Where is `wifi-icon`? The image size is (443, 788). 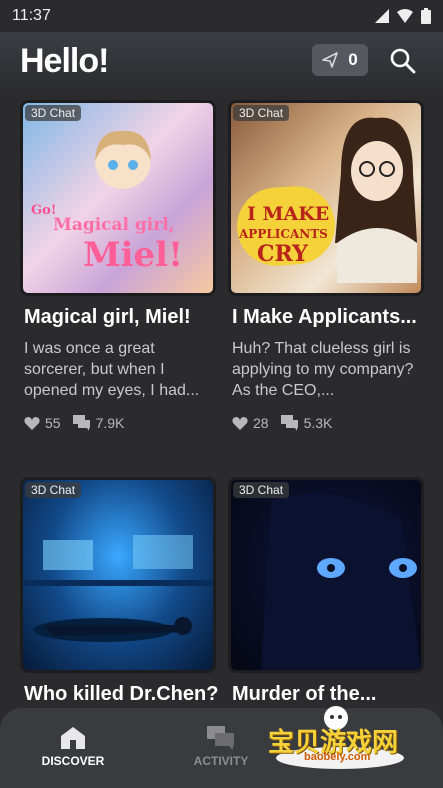
wifi-icon is located at coordinates (405, 16).